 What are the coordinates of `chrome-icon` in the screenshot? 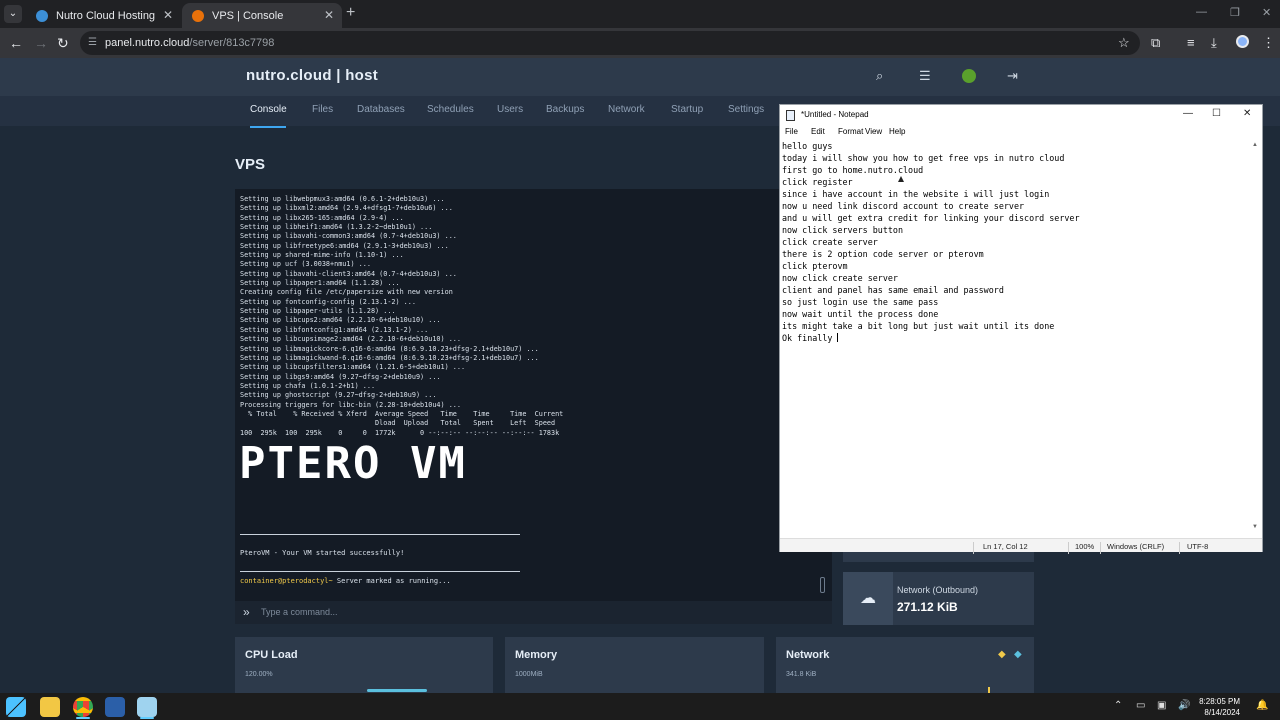 It's located at (83, 707).